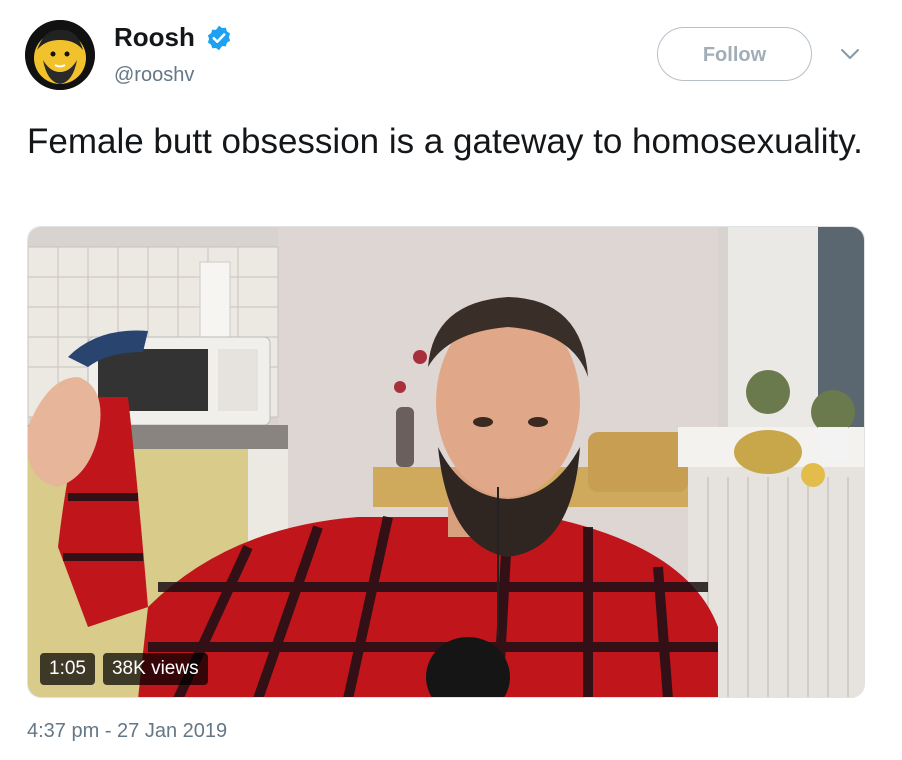 This screenshot has height=760, width=902. What do you see at coordinates (154, 37) in the screenshot?
I see `user-name: Roosh` at bounding box center [154, 37].